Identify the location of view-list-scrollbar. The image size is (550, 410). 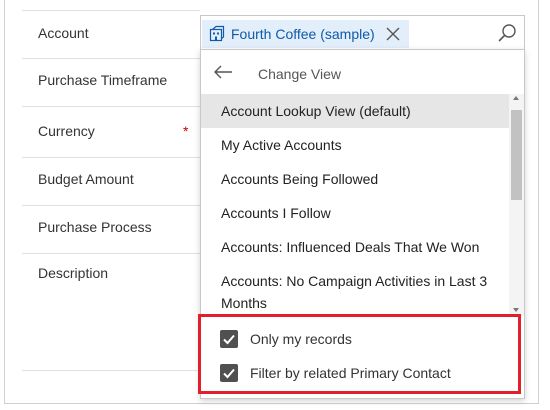
(516, 205).